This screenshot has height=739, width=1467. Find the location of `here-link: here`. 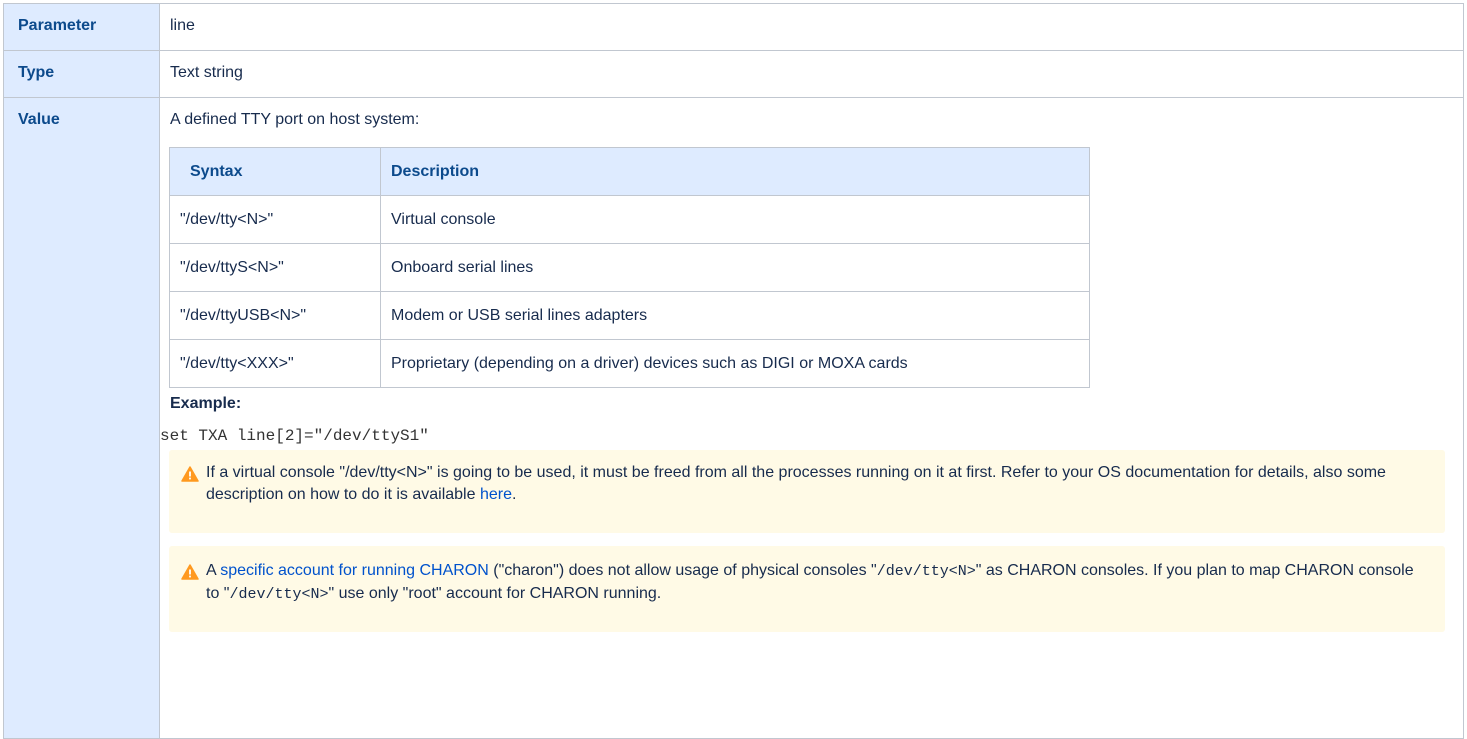

here-link: here is located at coordinates (496, 494).